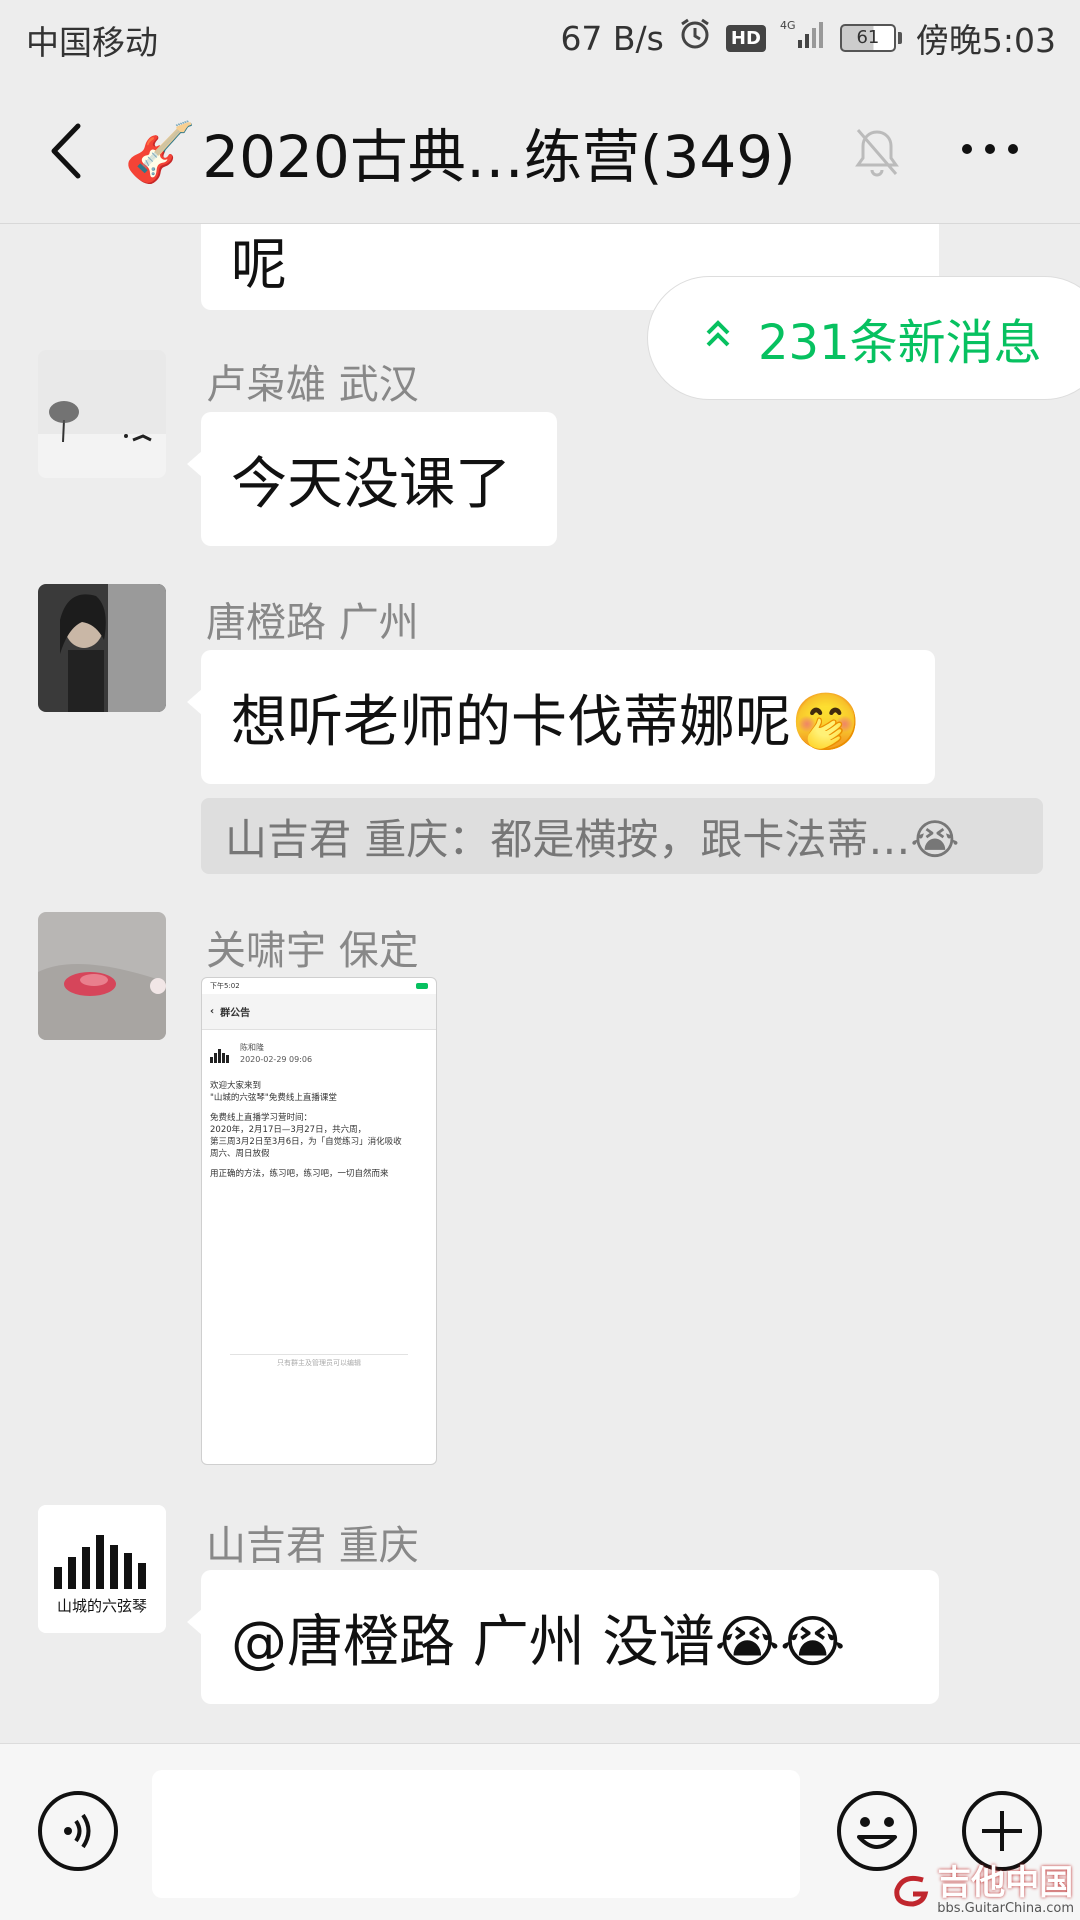 This screenshot has height=1920, width=1080. Describe the element at coordinates (299, 1174) in the screenshot. I see `image-line: 用正确的方法，练习吧，练习吧，一切自然而来` at that location.